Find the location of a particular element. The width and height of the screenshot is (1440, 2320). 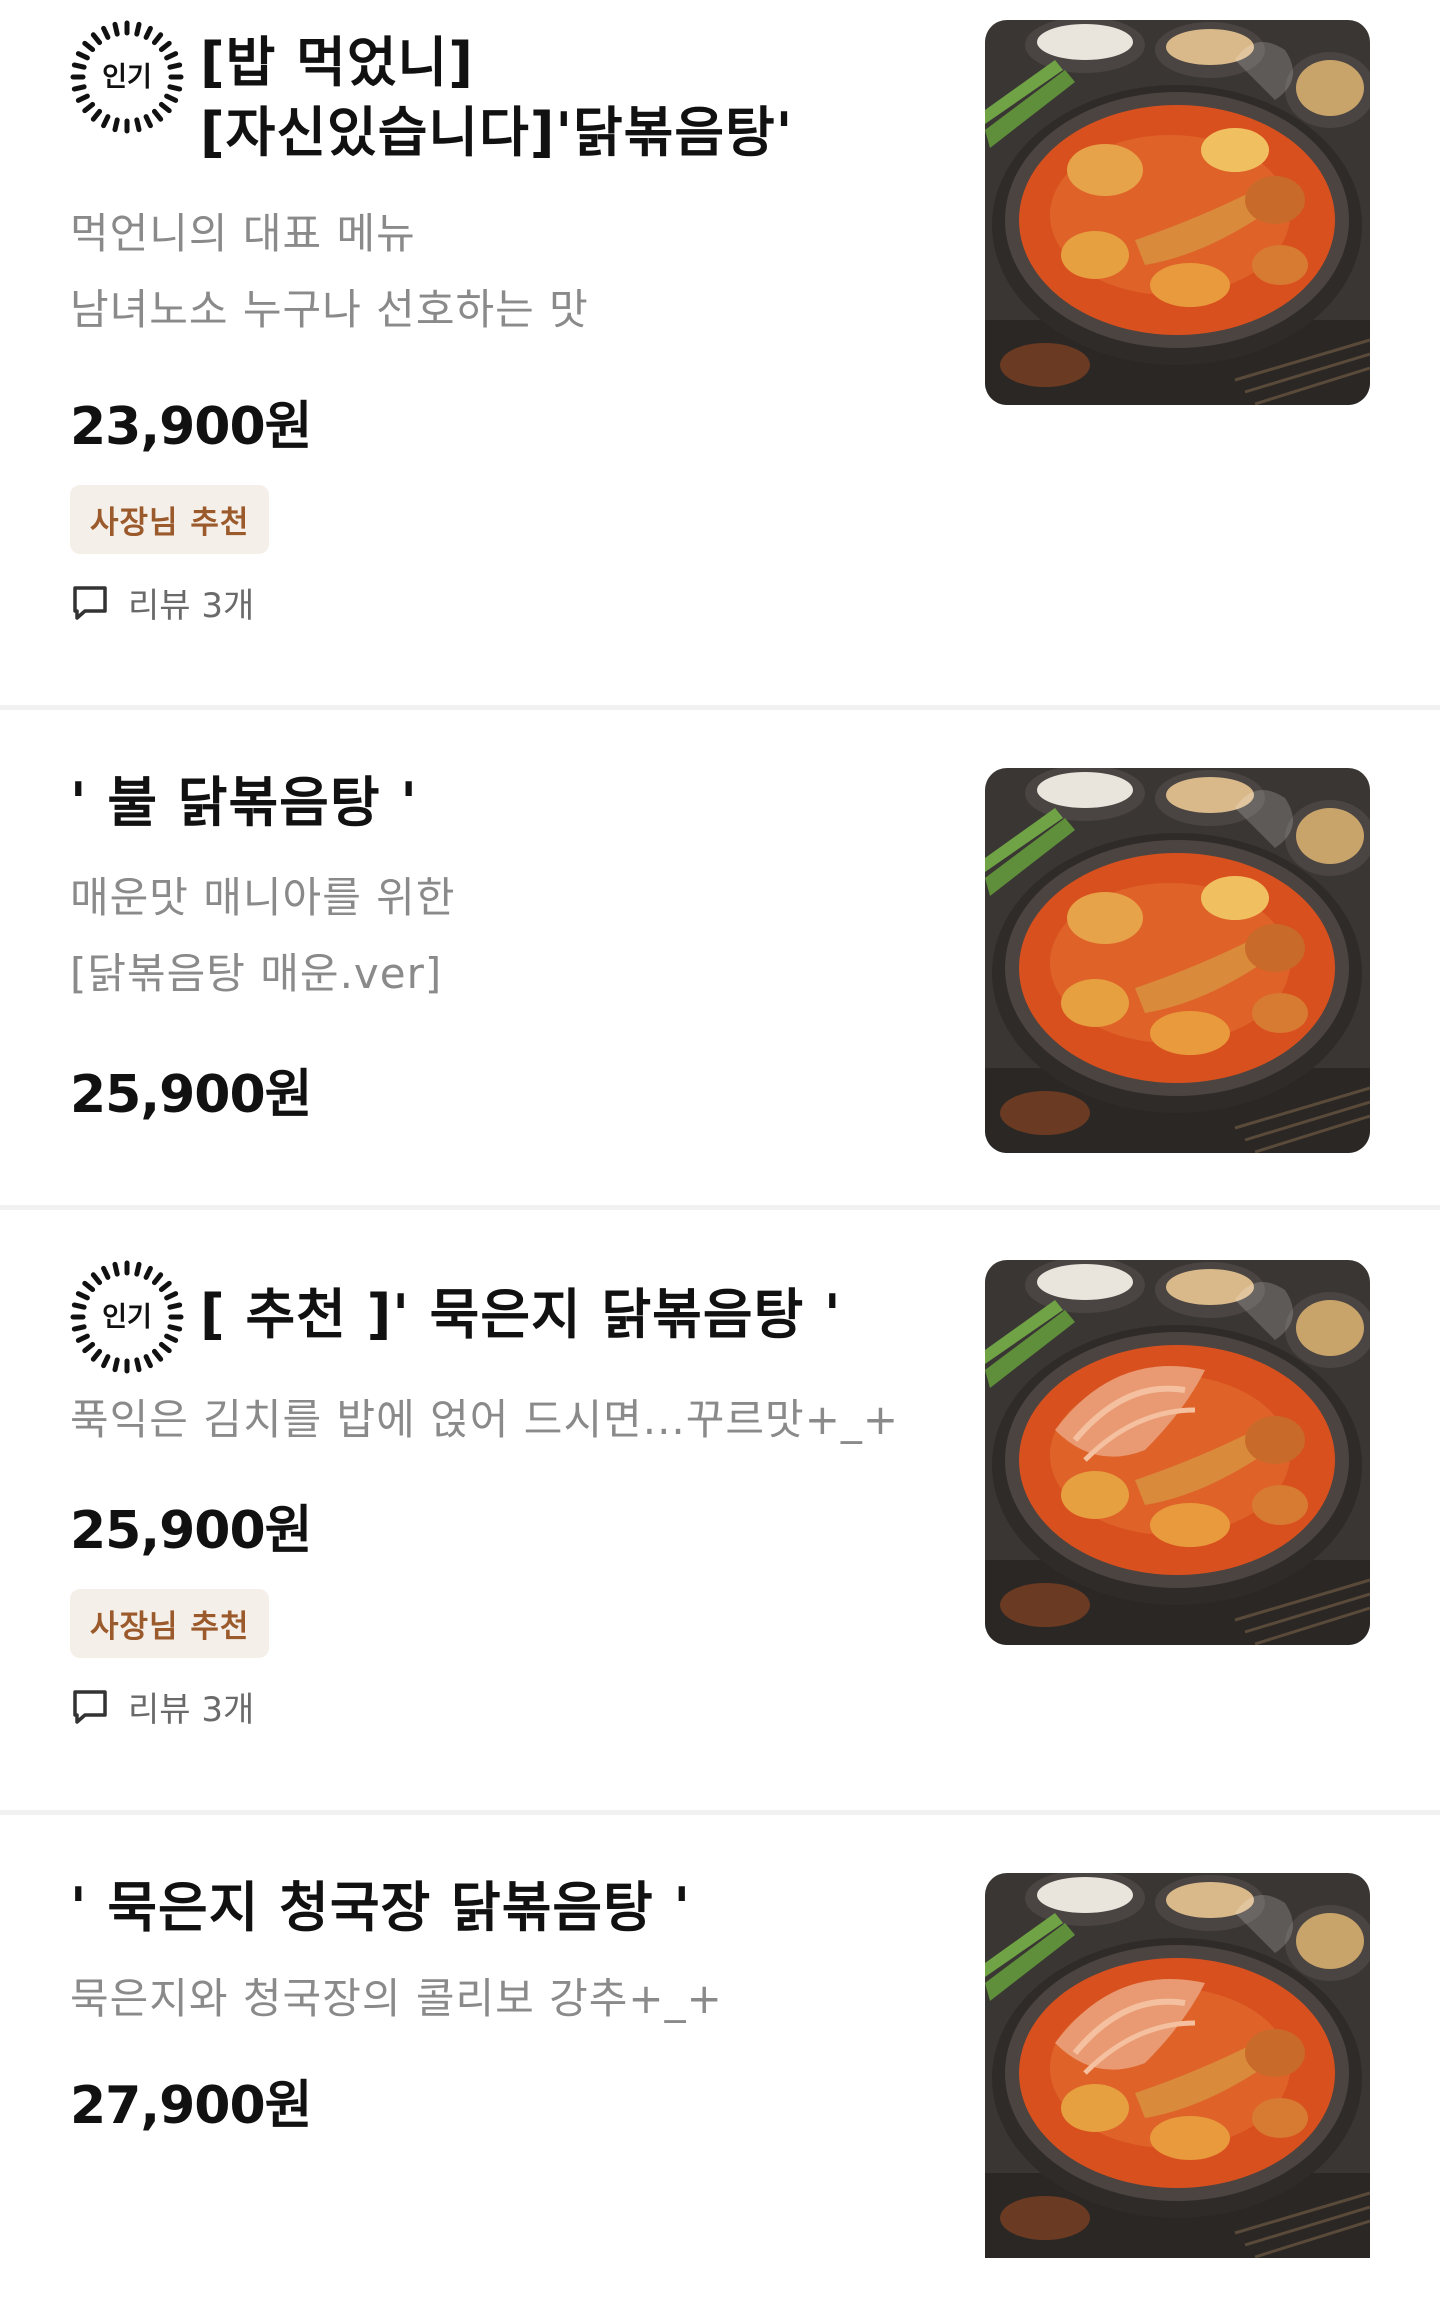

title-row: 인기 [밥 먹었니] [자신있습니다]'닭볶음탕' is located at coordinates (500, 94).